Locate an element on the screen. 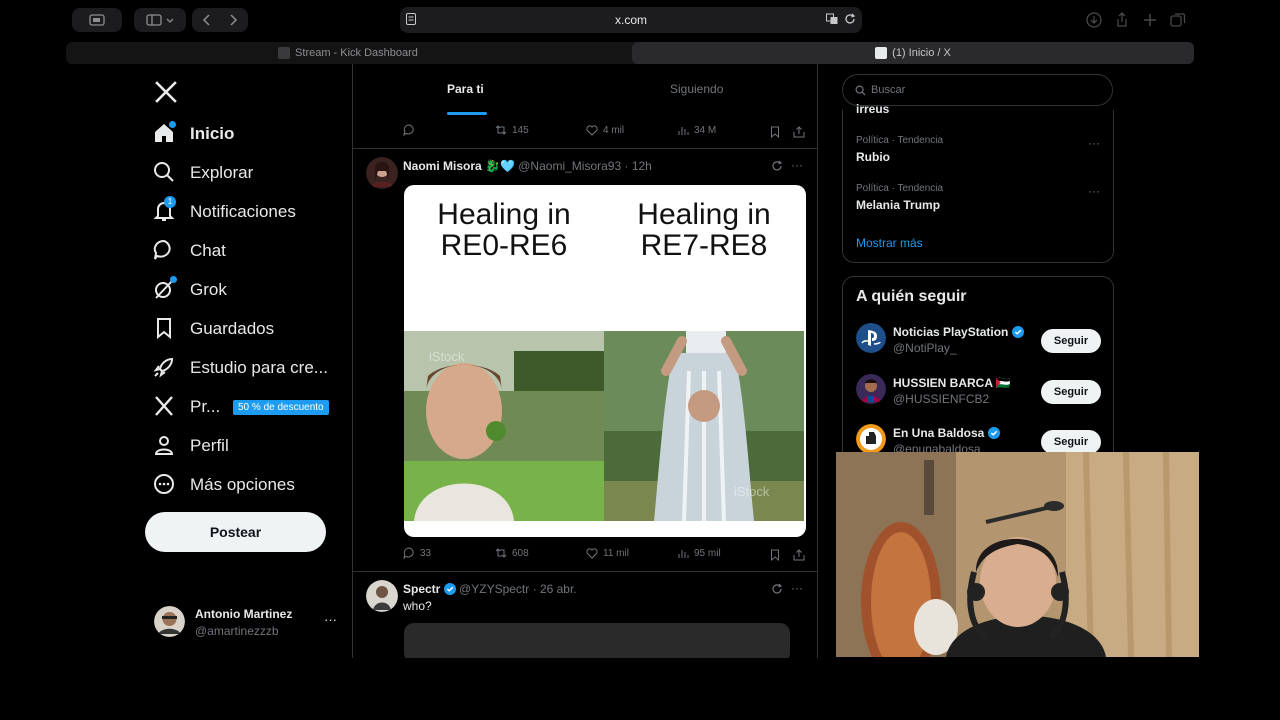  window-icon is located at coordinates (97, 20).